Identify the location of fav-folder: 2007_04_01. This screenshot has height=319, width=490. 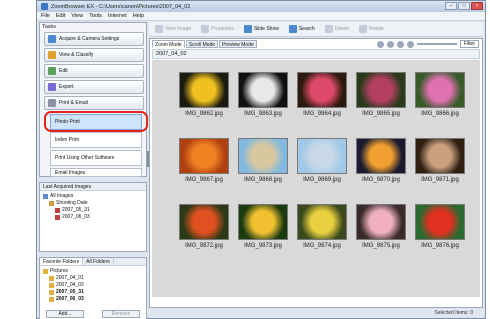
(93, 278).